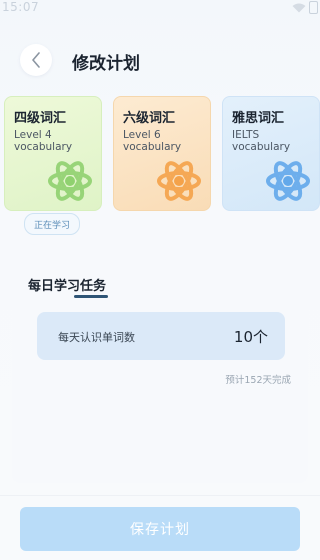 The height and width of the screenshot is (560, 320). Describe the element at coordinates (149, 118) in the screenshot. I see `plan-card-title: 六级词汇` at that location.